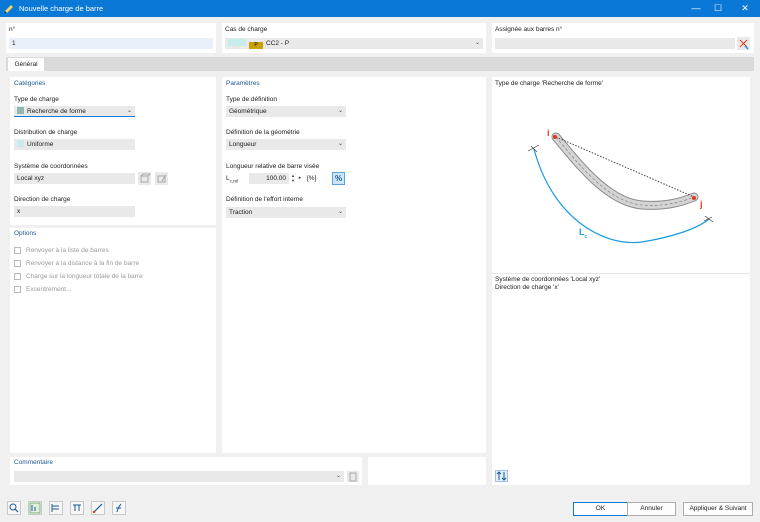 The height and width of the screenshot is (522, 760). I want to click on loadcase-dropdown: P CC2 - P ⌄, so click(354, 43).